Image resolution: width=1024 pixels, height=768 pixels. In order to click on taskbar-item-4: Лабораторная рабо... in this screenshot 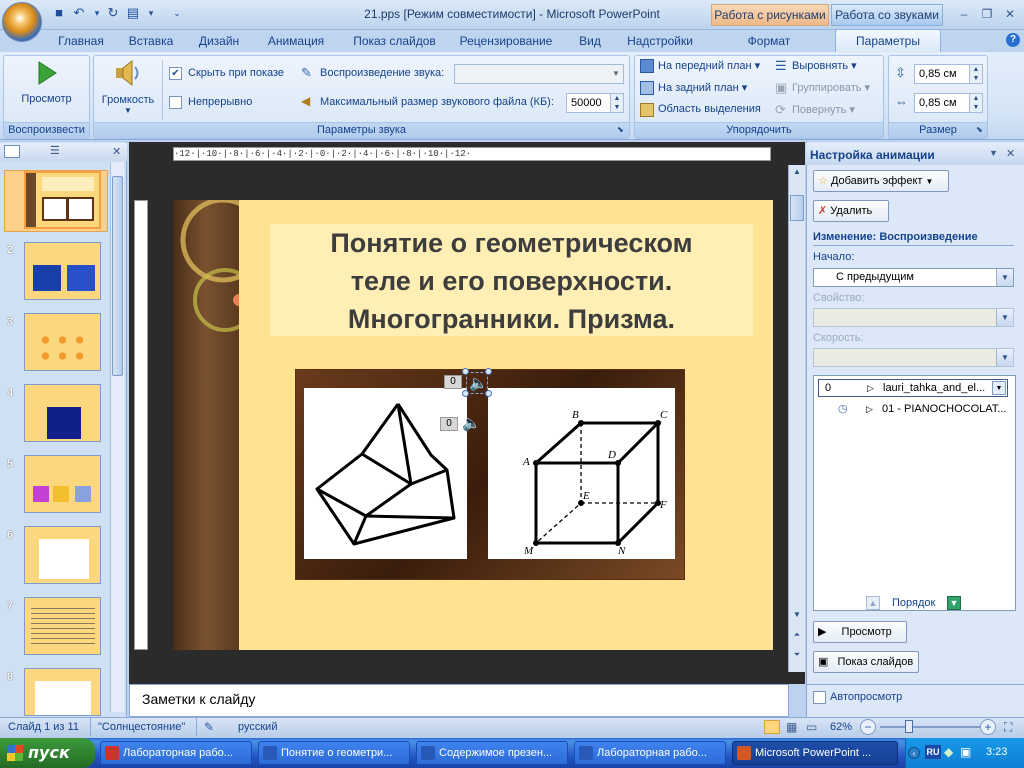, I will do `click(650, 753)`.